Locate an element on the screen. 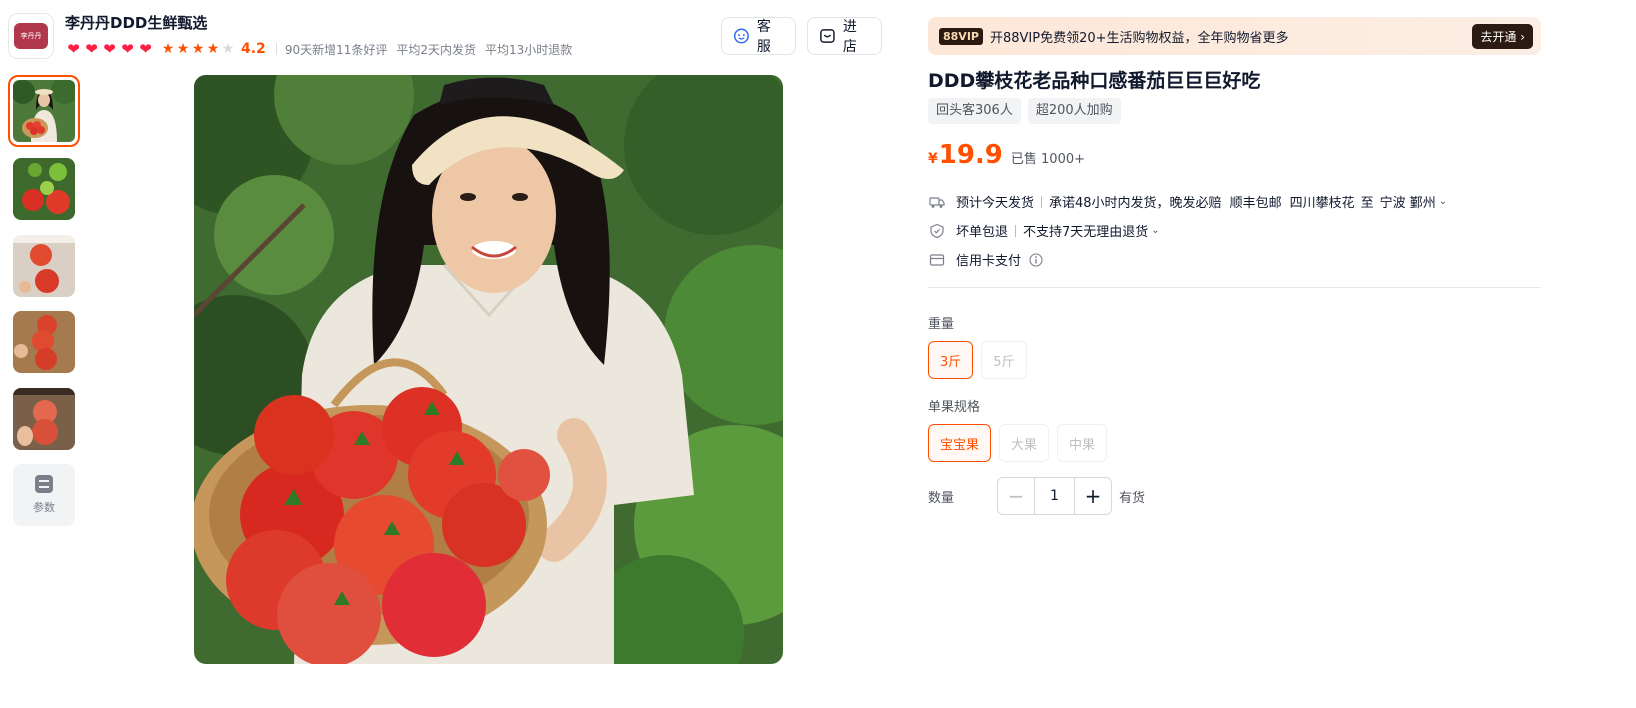 The width and height of the screenshot is (1636, 708). decrease-button: − is located at coordinates (1016, 496).